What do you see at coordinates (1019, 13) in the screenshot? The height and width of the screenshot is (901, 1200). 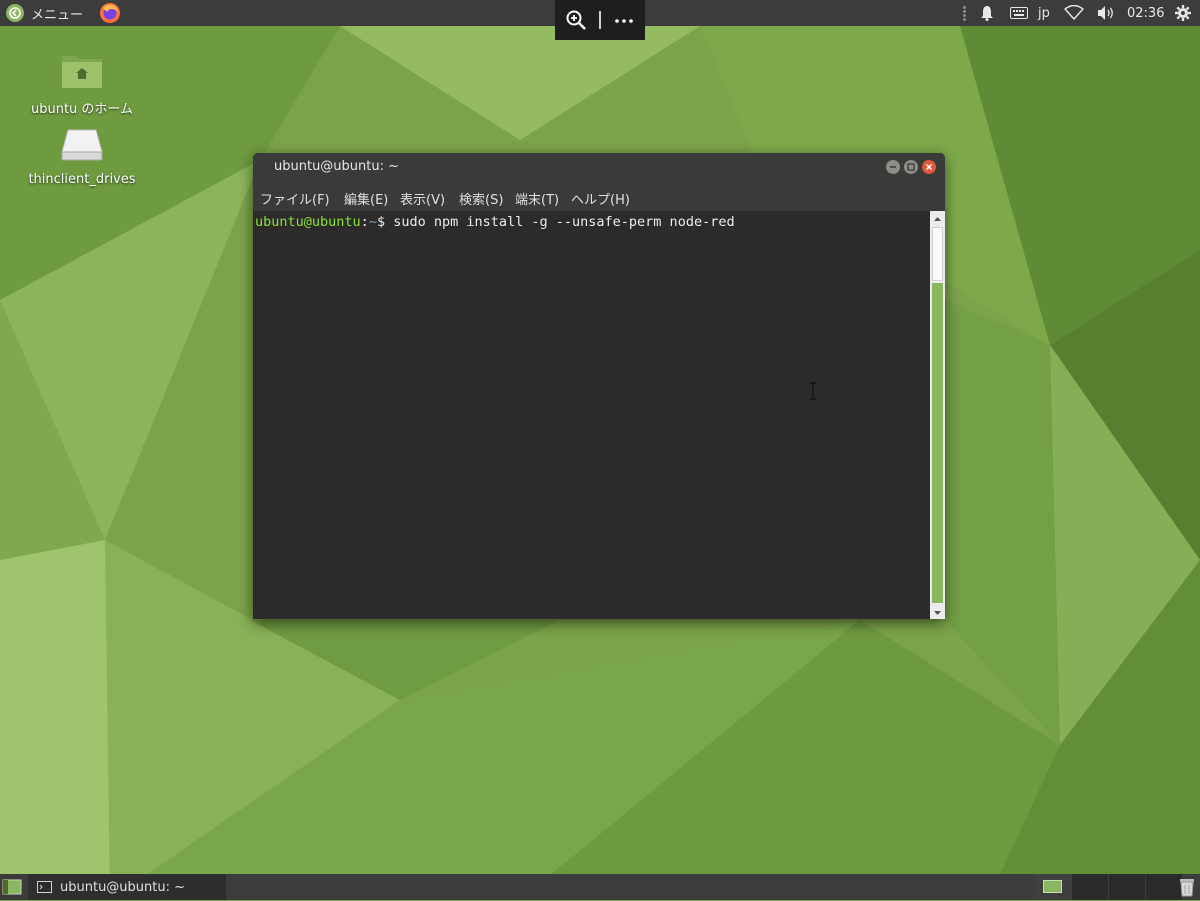 I see `keyboard-icon` at bounding box center [1019, 13].